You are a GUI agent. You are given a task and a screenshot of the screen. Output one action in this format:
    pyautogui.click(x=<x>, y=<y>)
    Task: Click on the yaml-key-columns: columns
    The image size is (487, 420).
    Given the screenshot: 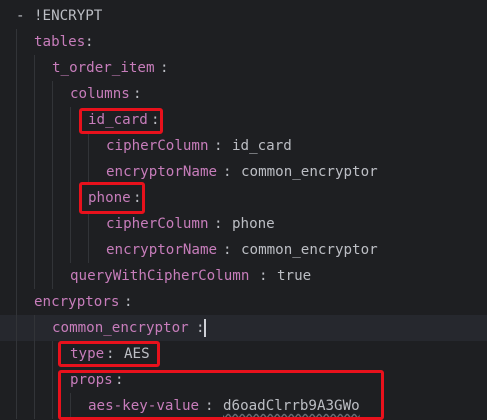 What is the action you would take?
    pyautogui.click(x=100, y=94)
    